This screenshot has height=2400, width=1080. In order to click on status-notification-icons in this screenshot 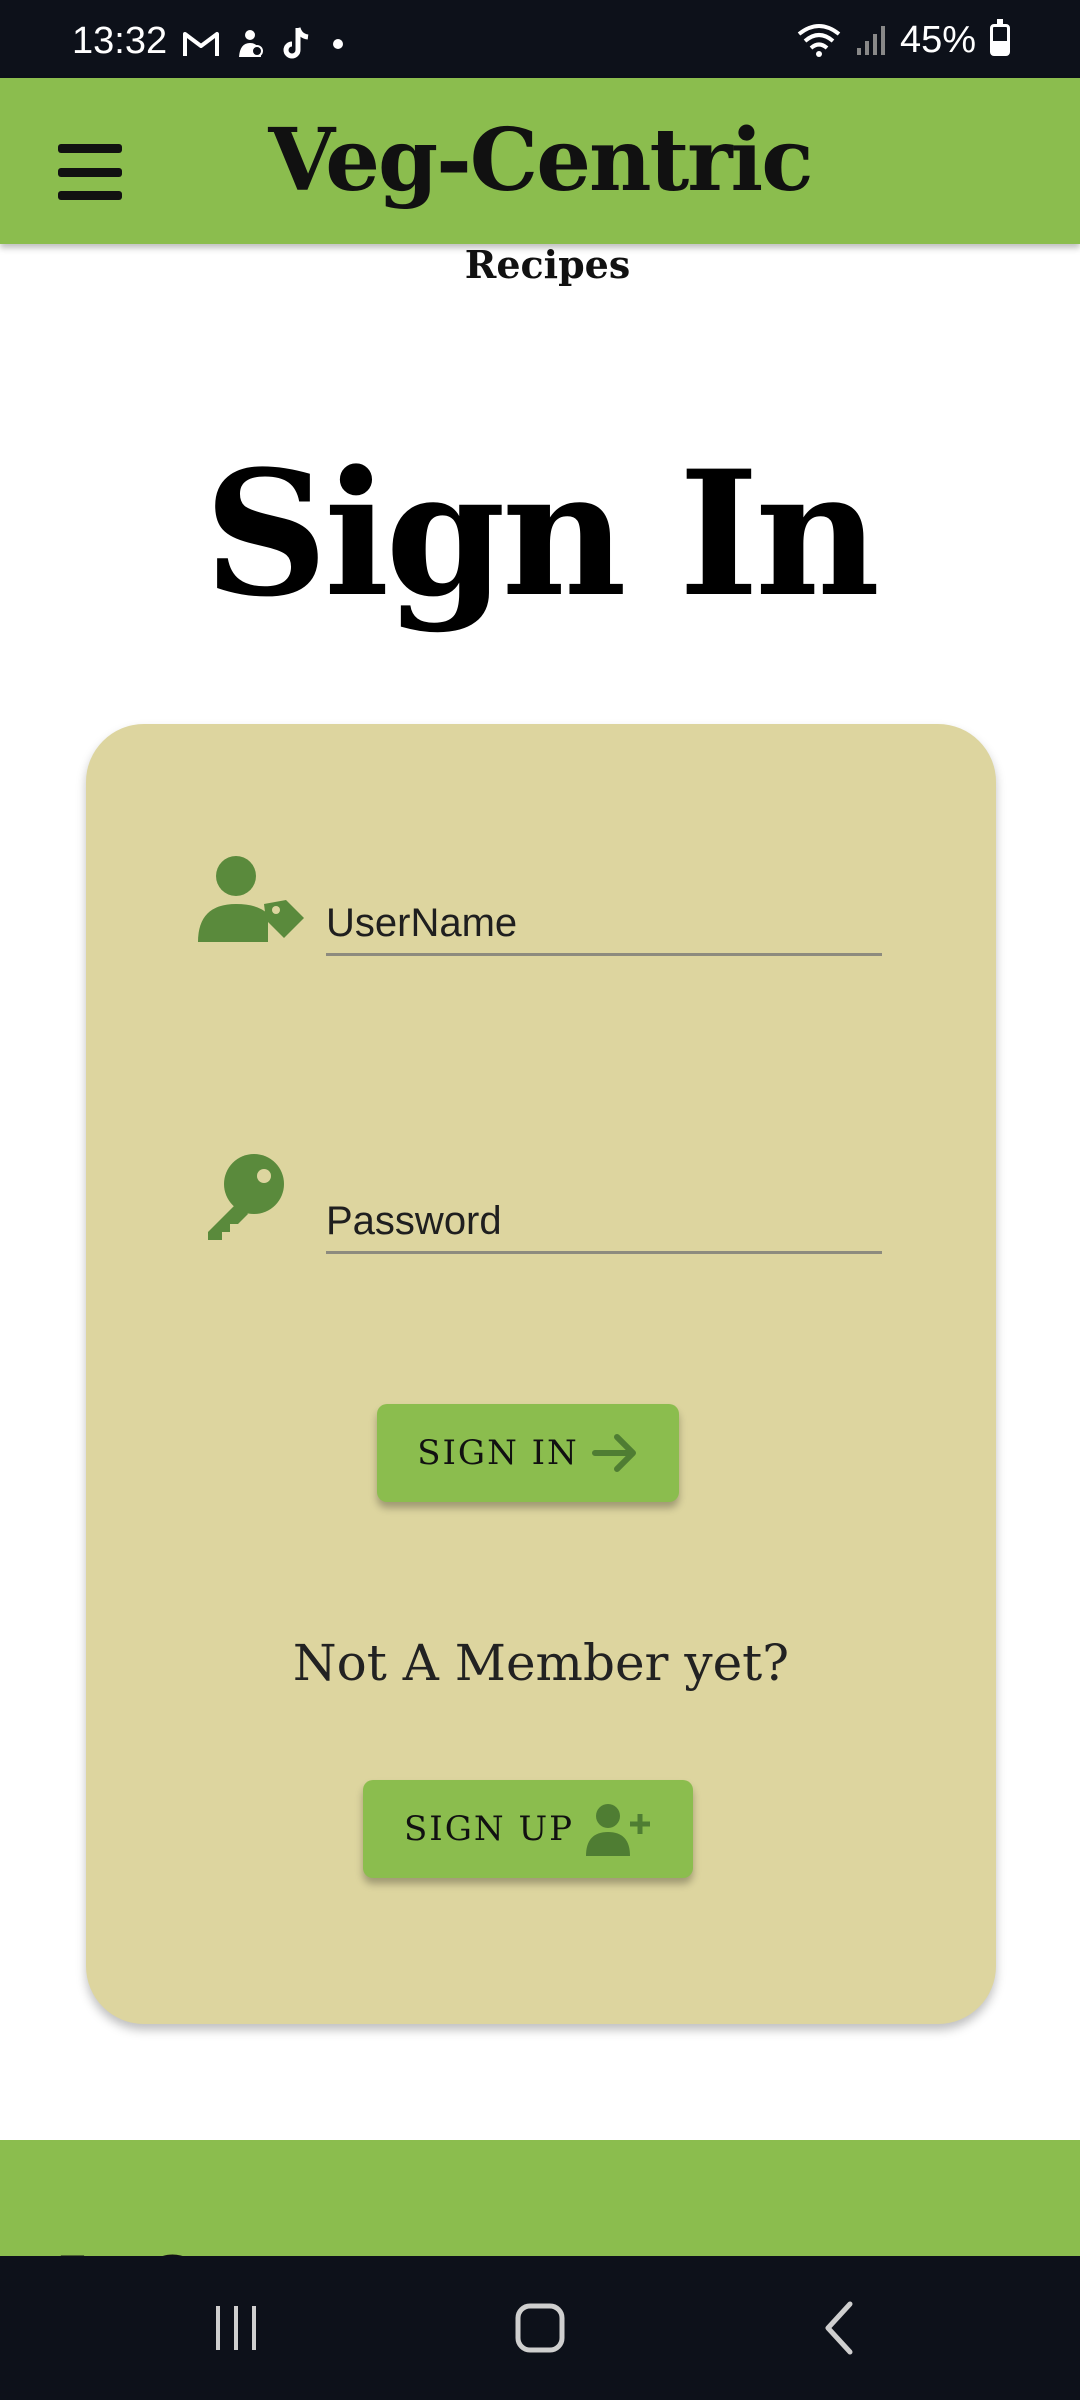, I will do `click(265, 44)`.